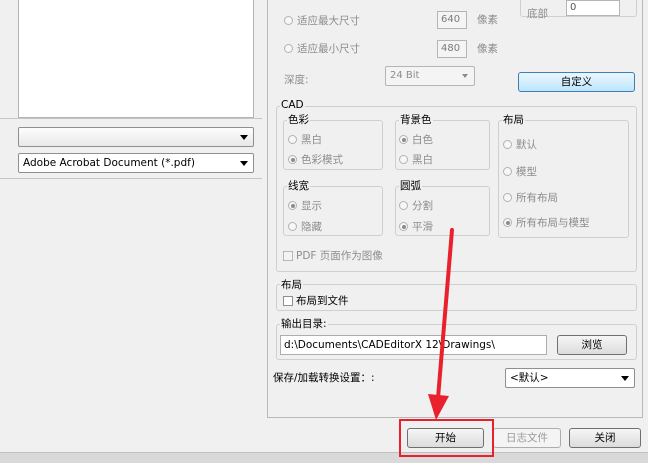 The width and height of the screenshot is (648, 463). What do you see at coordinates (513, 120) in the screenshot?
I see `cad-layout-title: 布局` at bounding box center [513, 120].